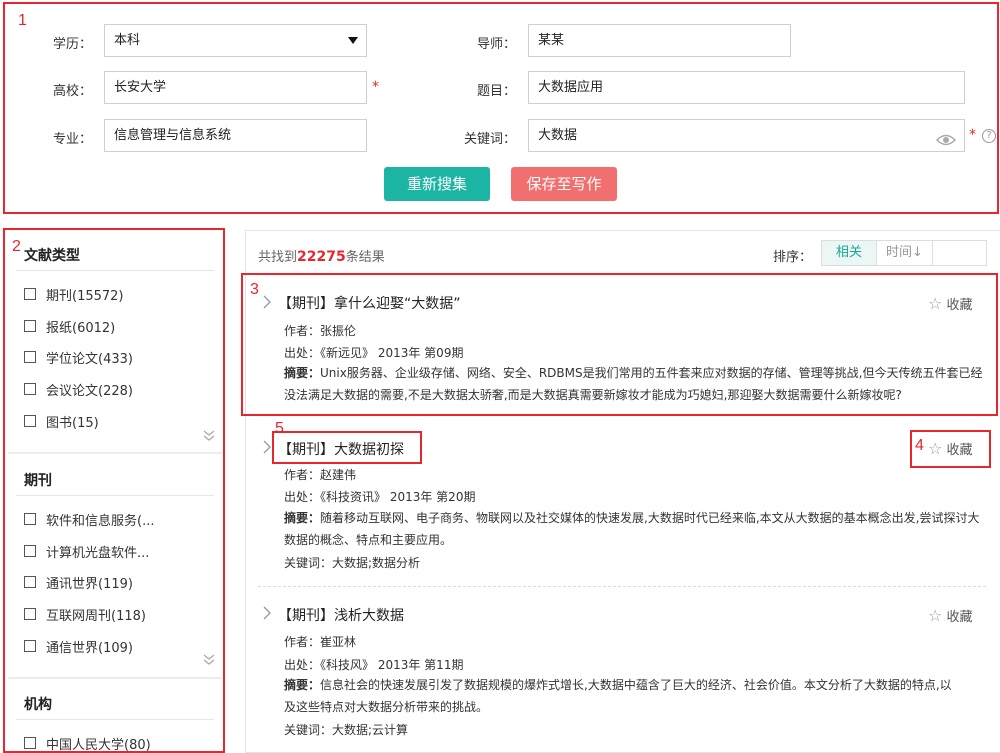  I want to click on filter-item-label: 期刊(15572), so click(85, 294).